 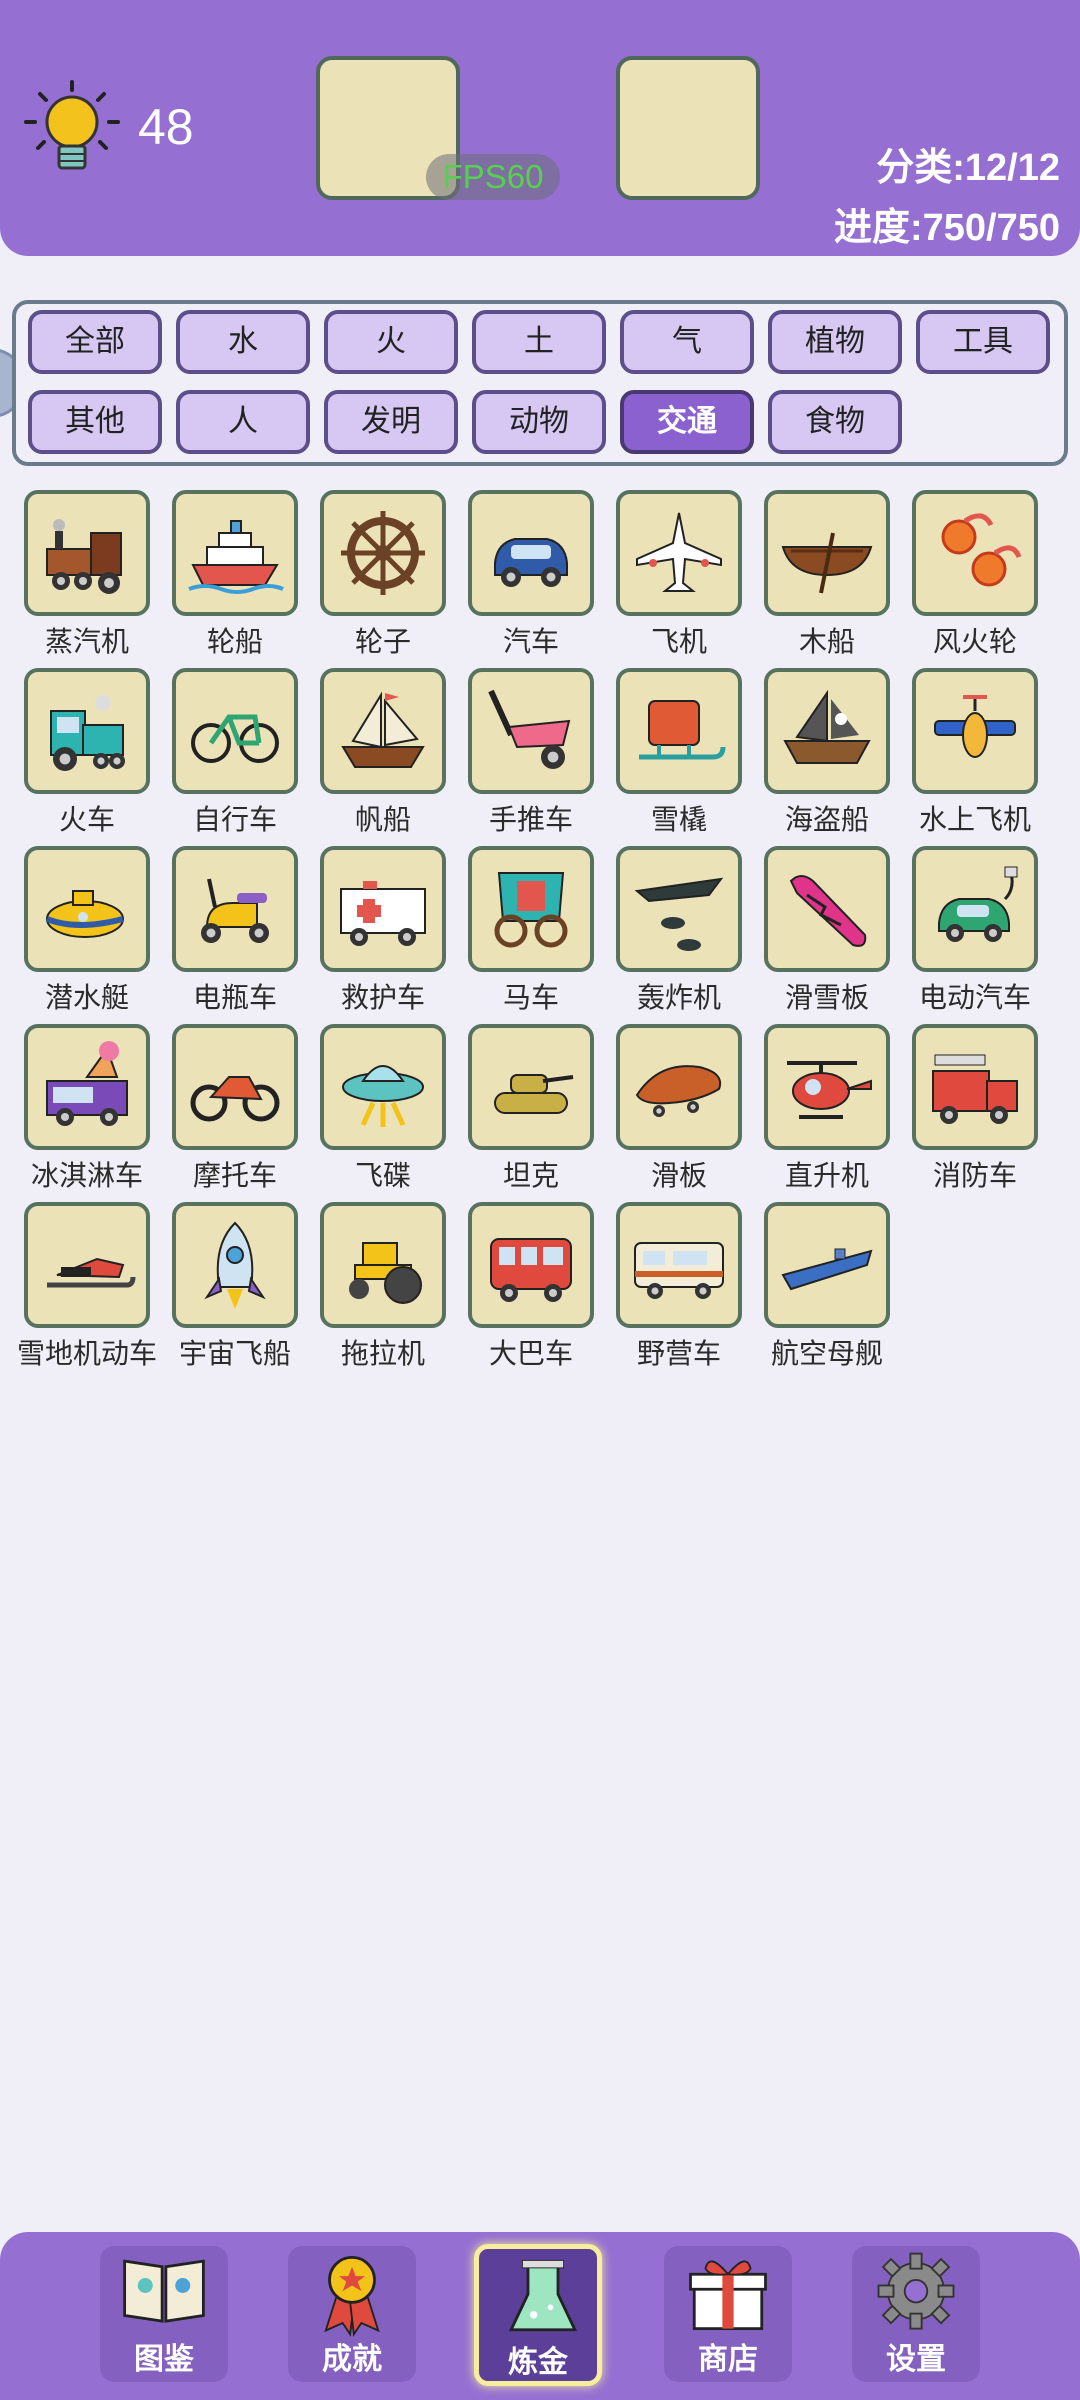 What do you see at coordinates (530, 1353) in the screenshot?
I see `item-label: 大巴车` at bounding box center [530, 1353].